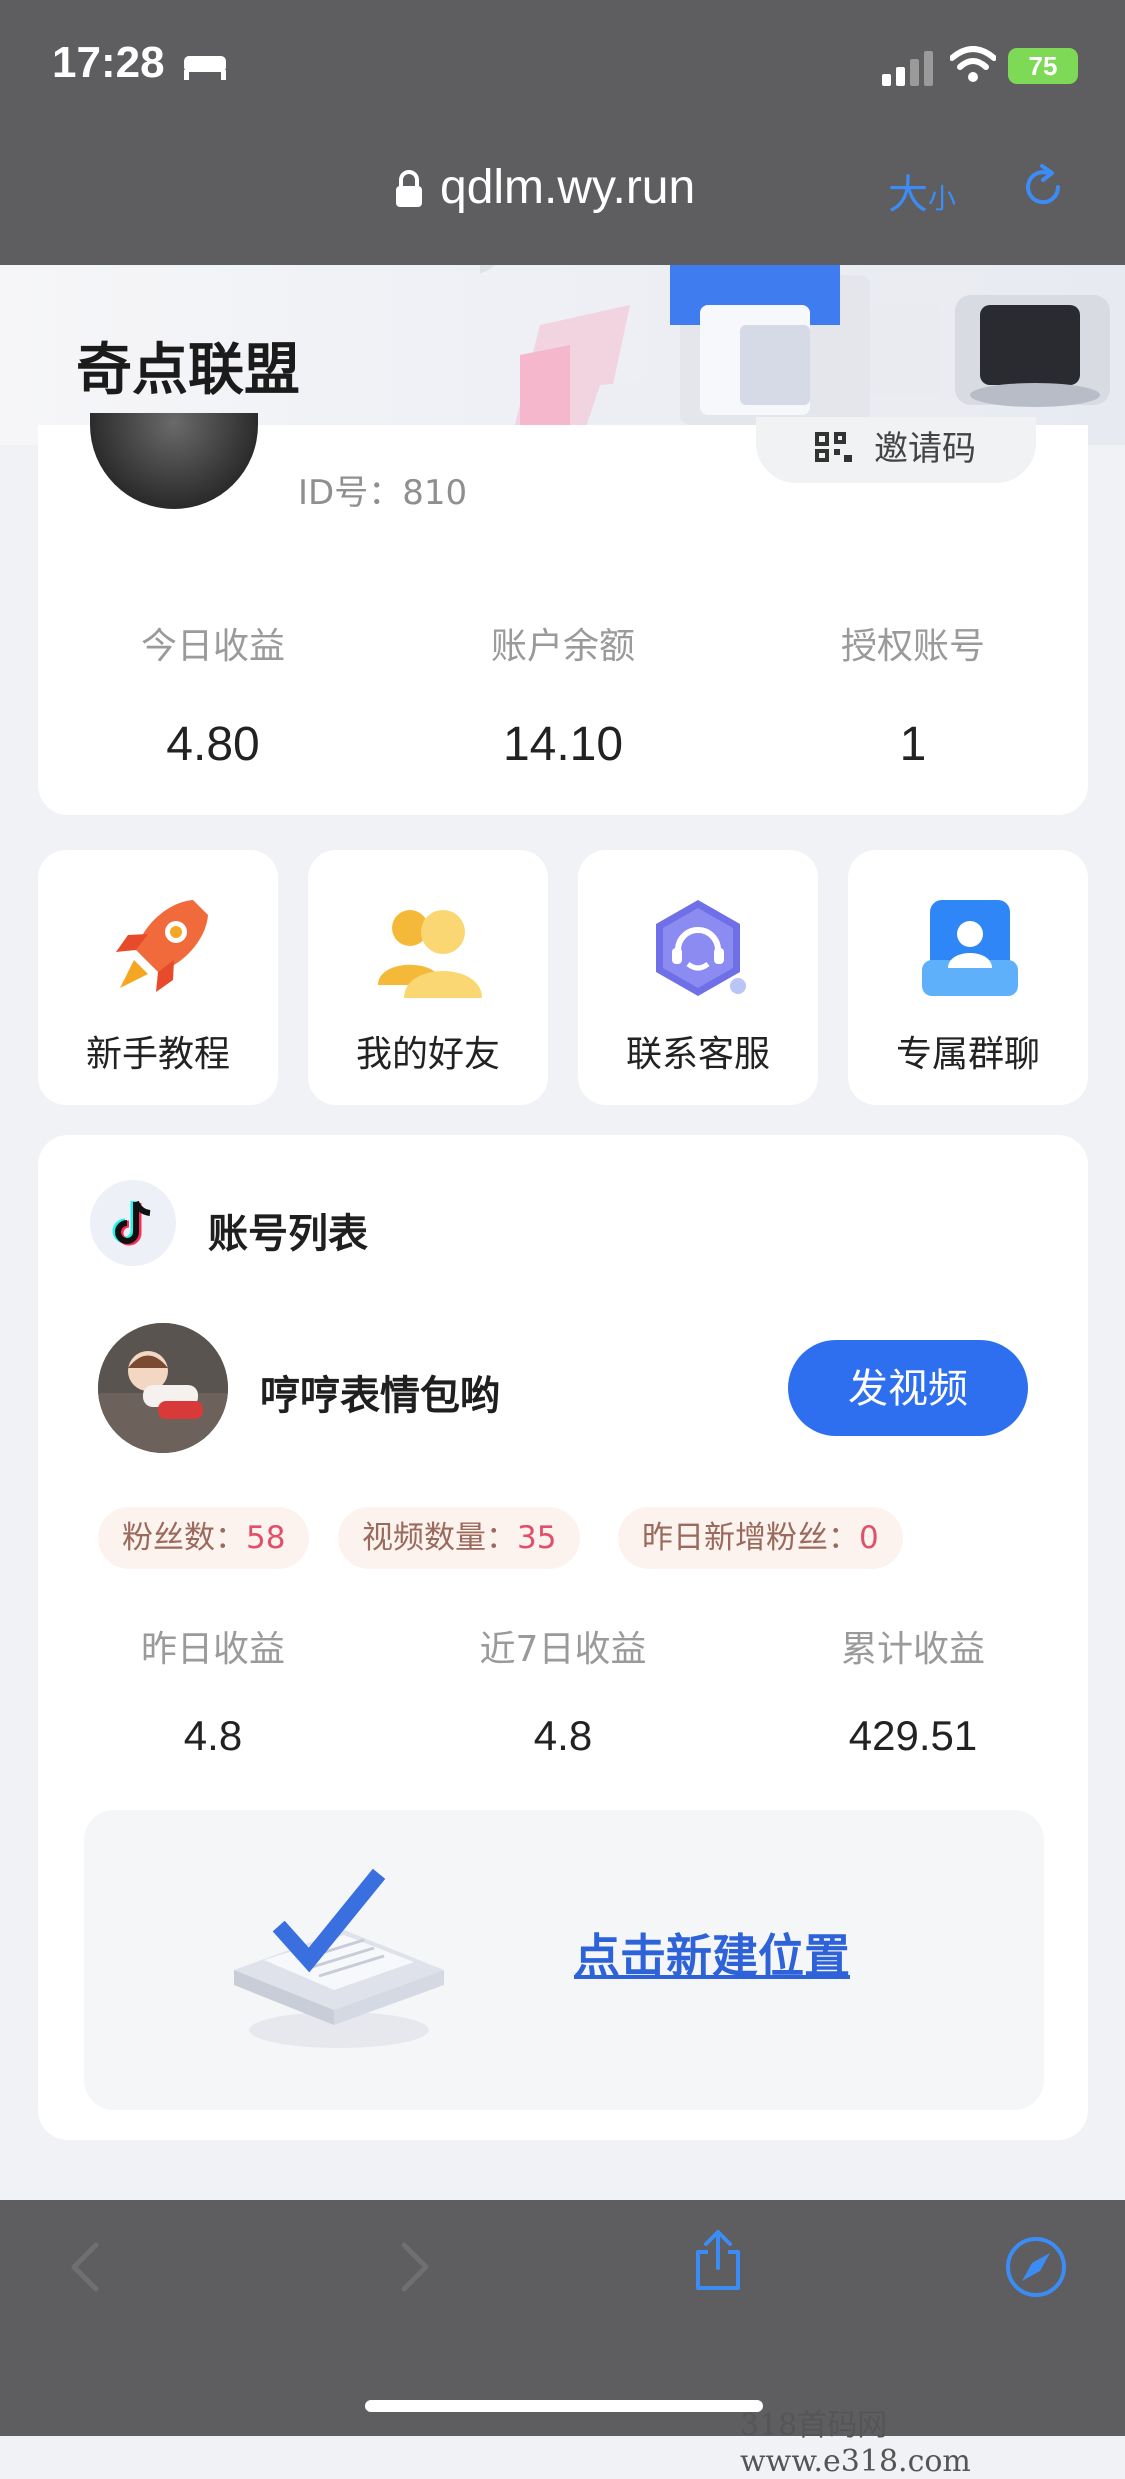 The image size is (1125, 2479). Describe the element at coordinates (925, 449) in the screenshot. I see `invite-code-label: 邀请码` at that location.